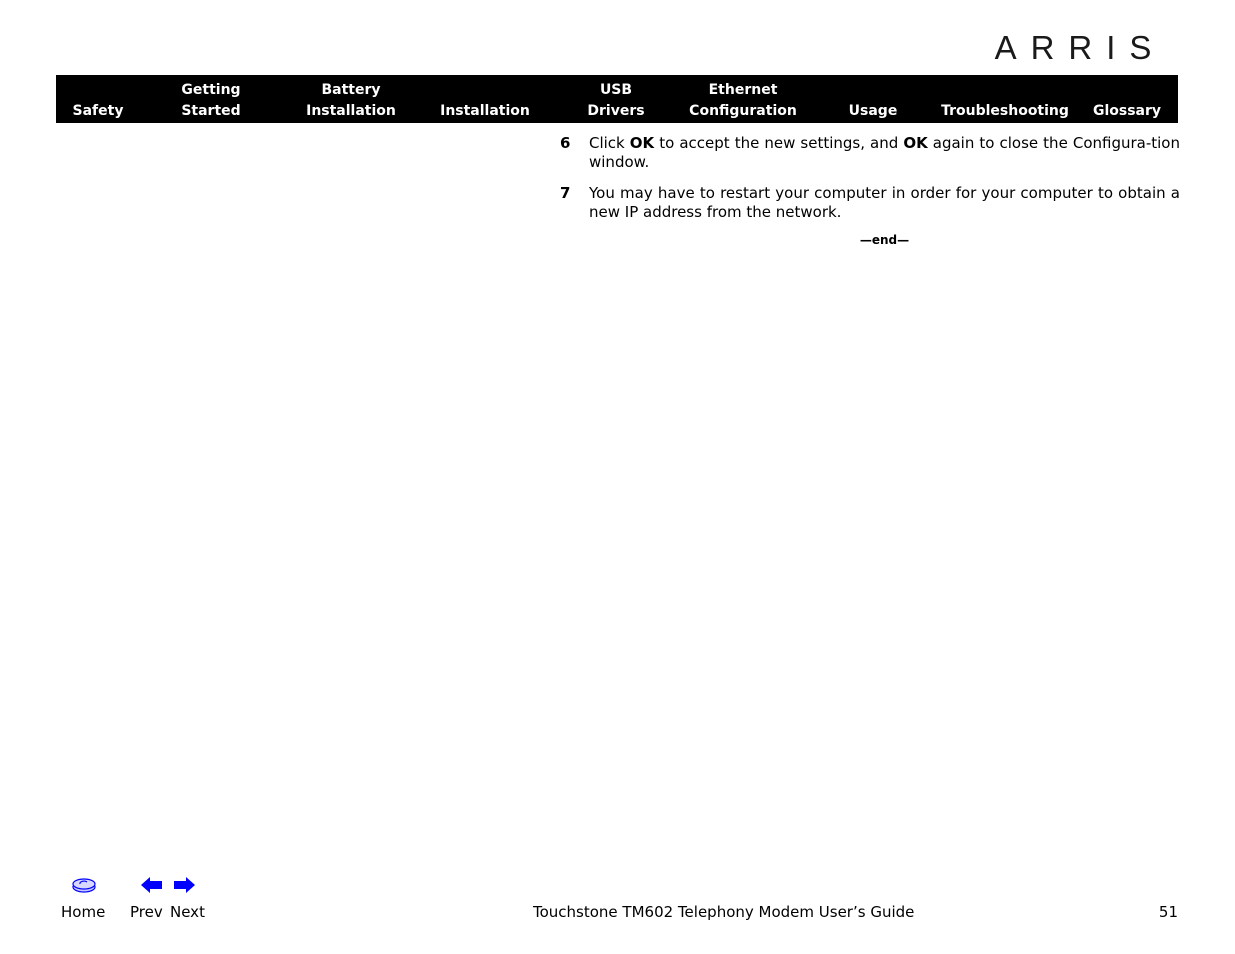 The image size is (1235, 954). Describe the element at coordinates (211, 99) in the screenshot. I see `nav-getting-started: Getting Started` at that location.